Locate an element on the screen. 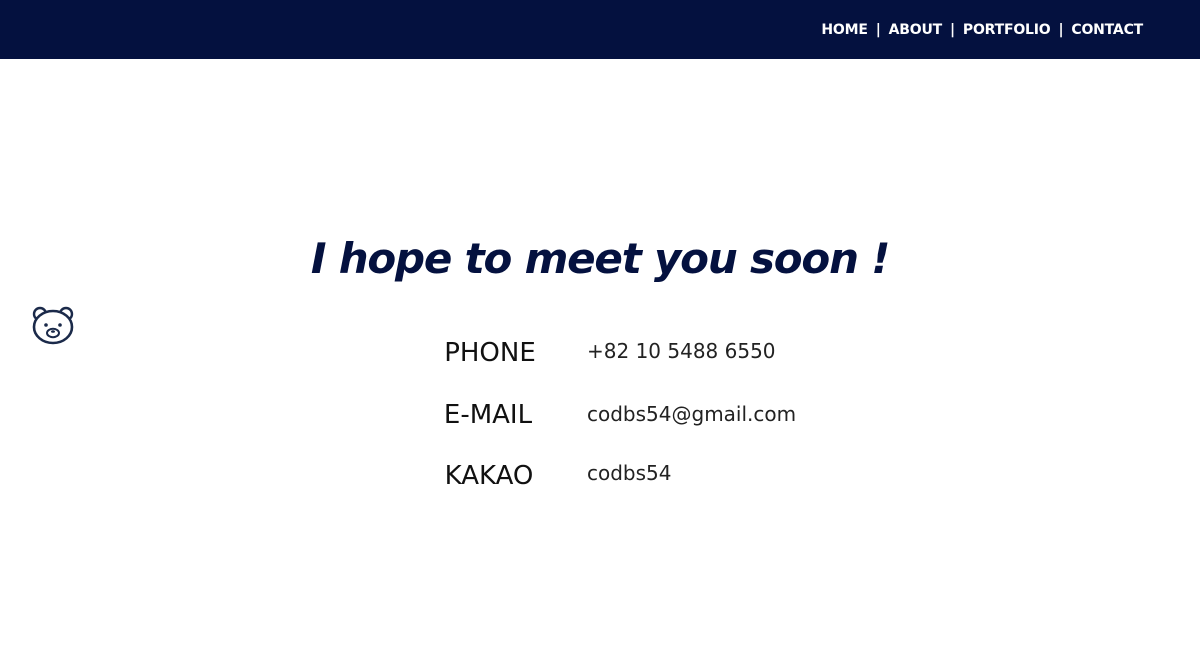  page-headline: I hope to meet you soon ! is located at coordinates (600, 258).